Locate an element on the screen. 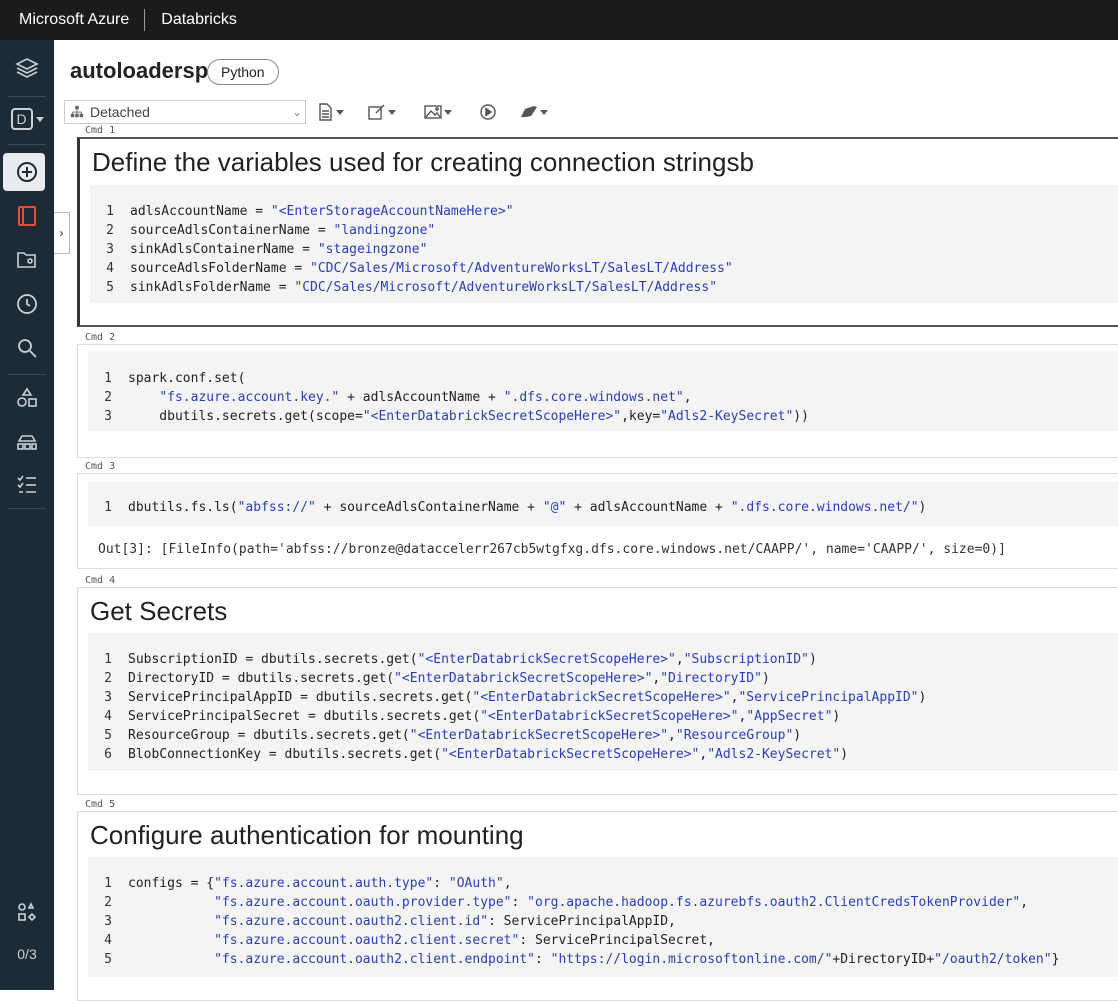 The width and height of the screenshot is (1118, 1001). notebook-icon is located at coordinates (27, 216).